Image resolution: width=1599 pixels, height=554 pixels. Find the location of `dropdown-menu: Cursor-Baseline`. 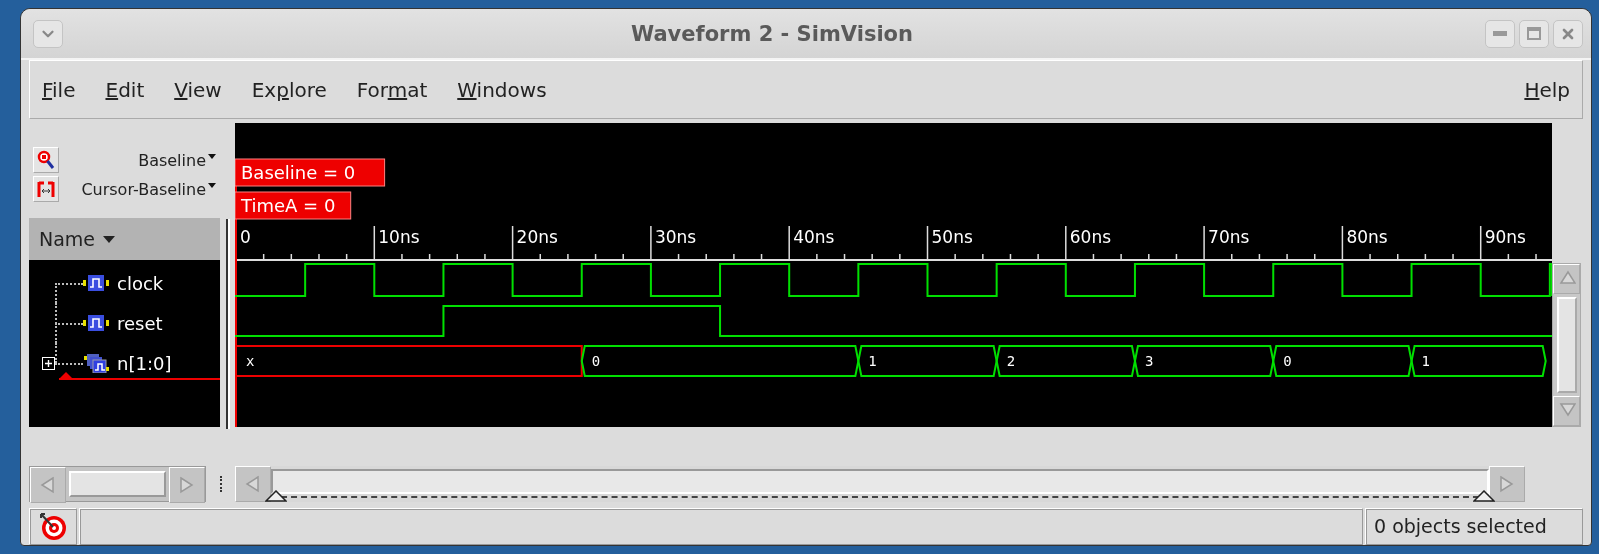

dropdown-menu: Cursor-Baseline is located at coordinates (137, 189).